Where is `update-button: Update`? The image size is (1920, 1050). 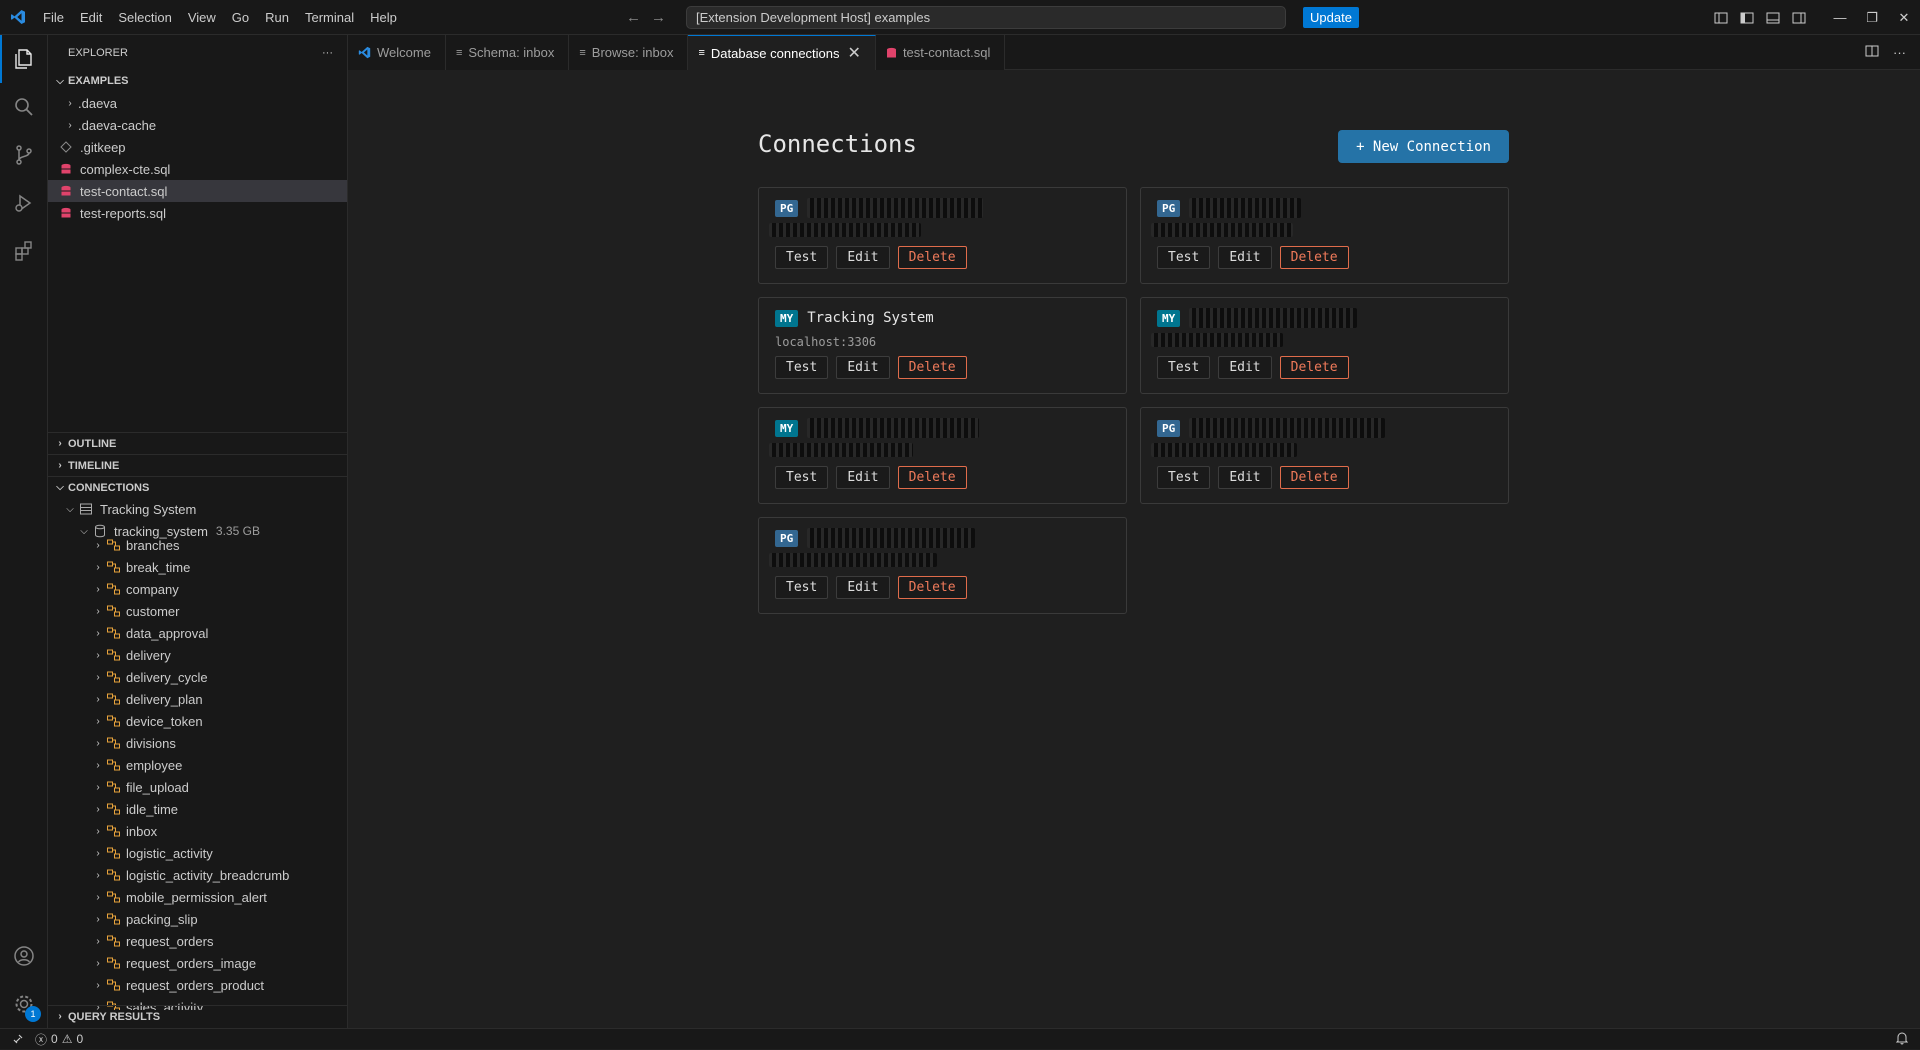 update-button: Update is located at coordinates (1331, 17).